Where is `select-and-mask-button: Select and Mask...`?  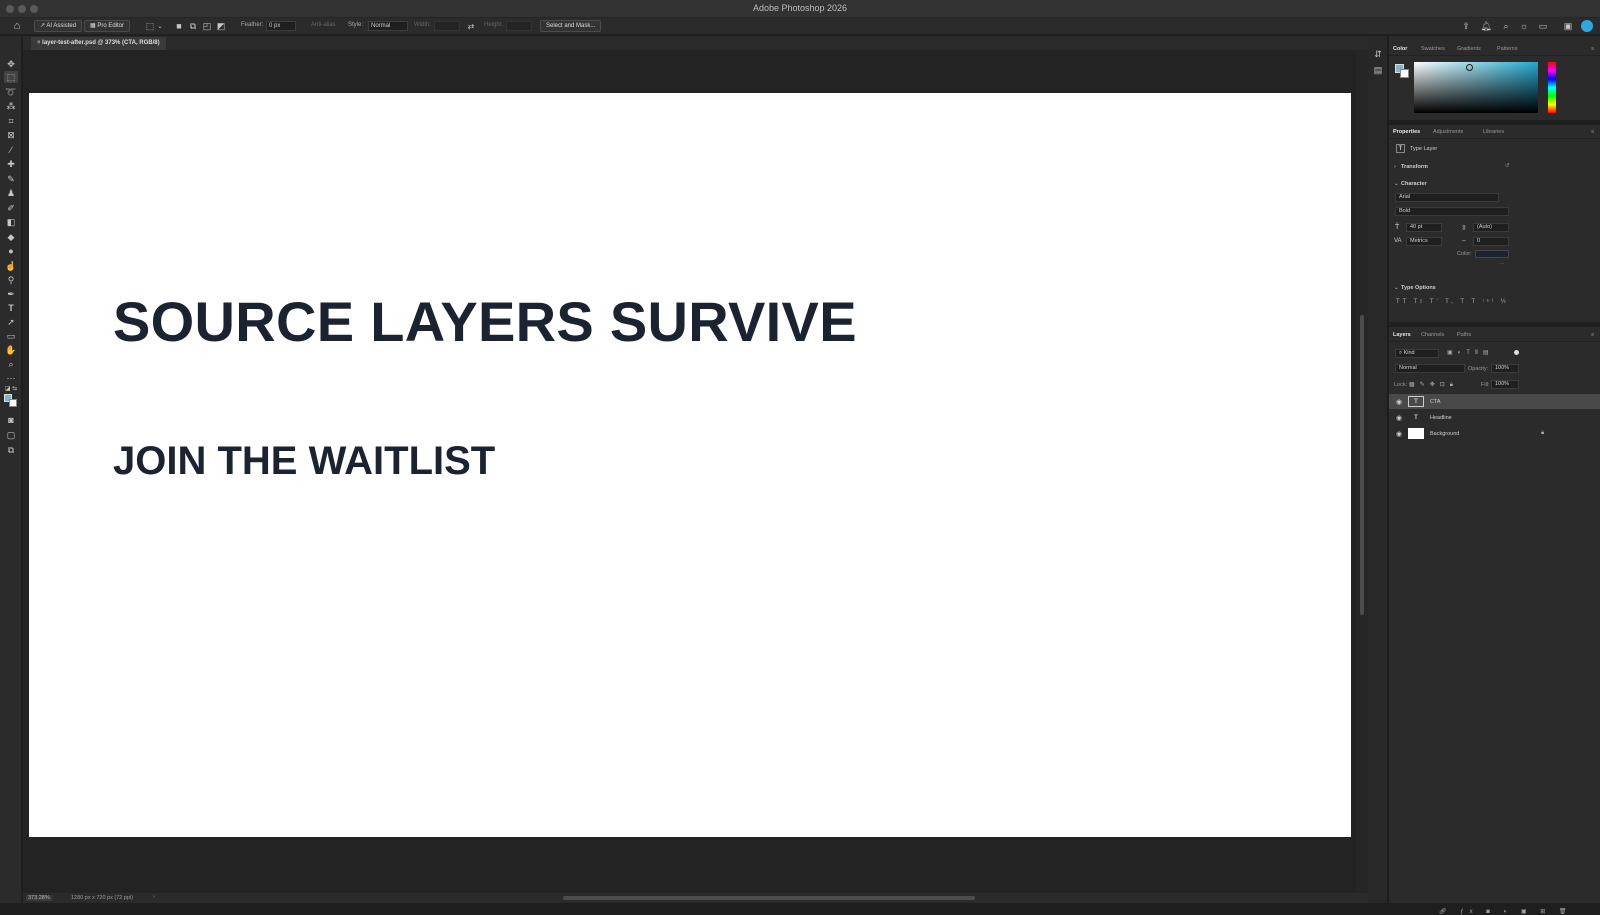 select-and-mask-button: Select and Mask... is located at coordinates (571, 26).